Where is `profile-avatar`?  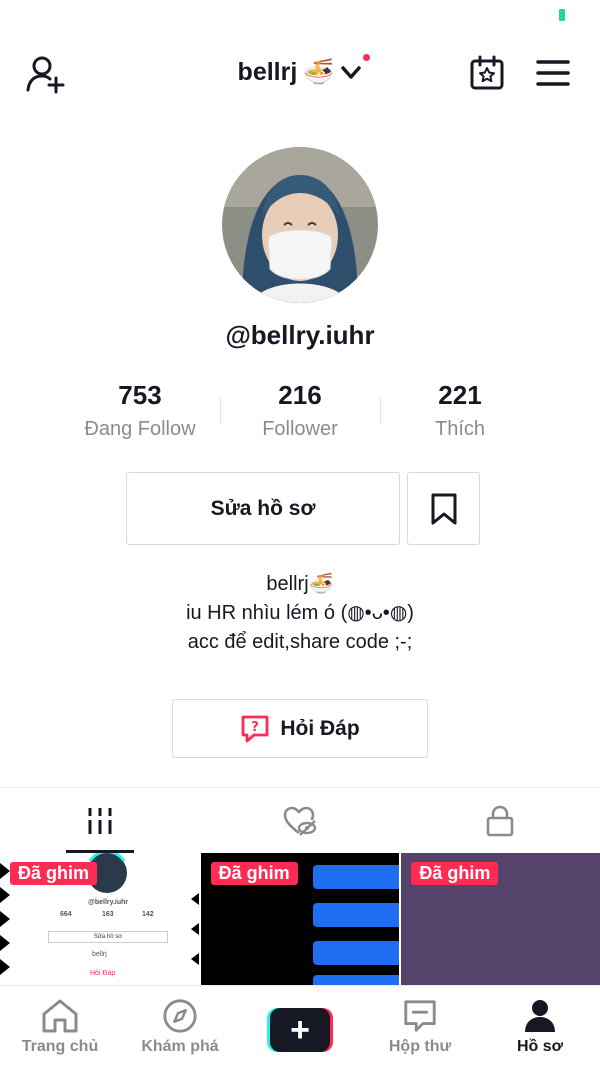
profile-avatar is located at coordinates (300, 225).